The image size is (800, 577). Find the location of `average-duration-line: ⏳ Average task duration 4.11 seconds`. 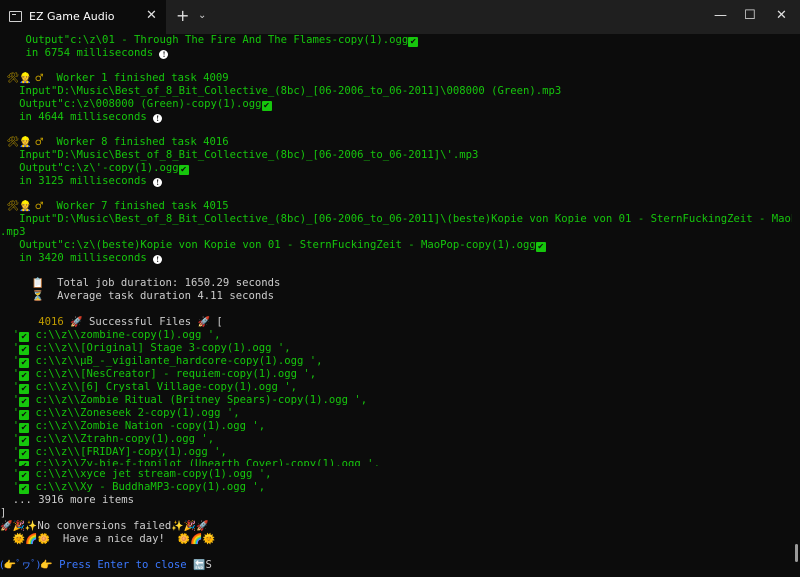

average-duration-line: ⏳ Average task duration 4.11 seconds is located at coordinates (152, 296).